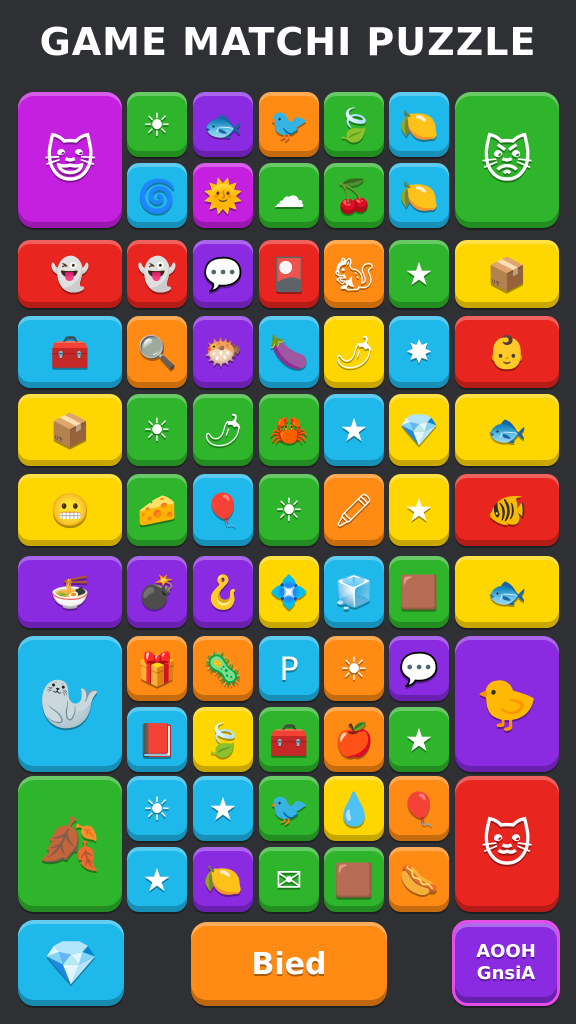  What do you see at coordinates (71, 963) in the screenshot?
I see `powerup-button: 💎` at bounding box center [71, 963].